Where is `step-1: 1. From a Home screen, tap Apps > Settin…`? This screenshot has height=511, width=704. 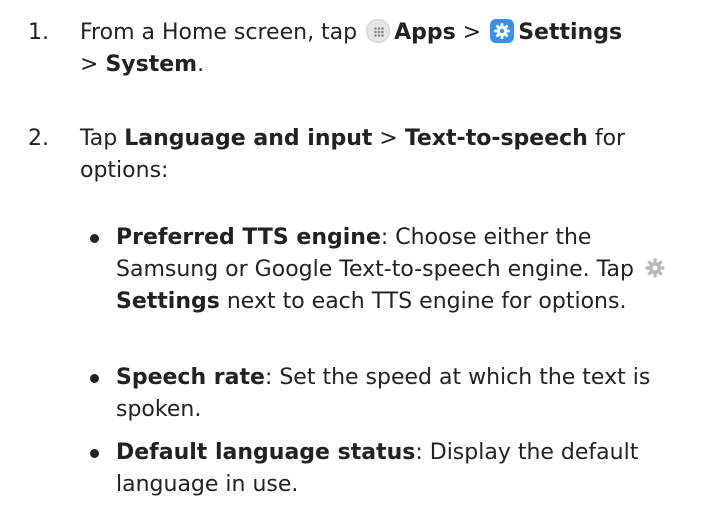
step-1: 1. From a Home screen, tap Apps > Settin… is located at coordinates (363, 49).